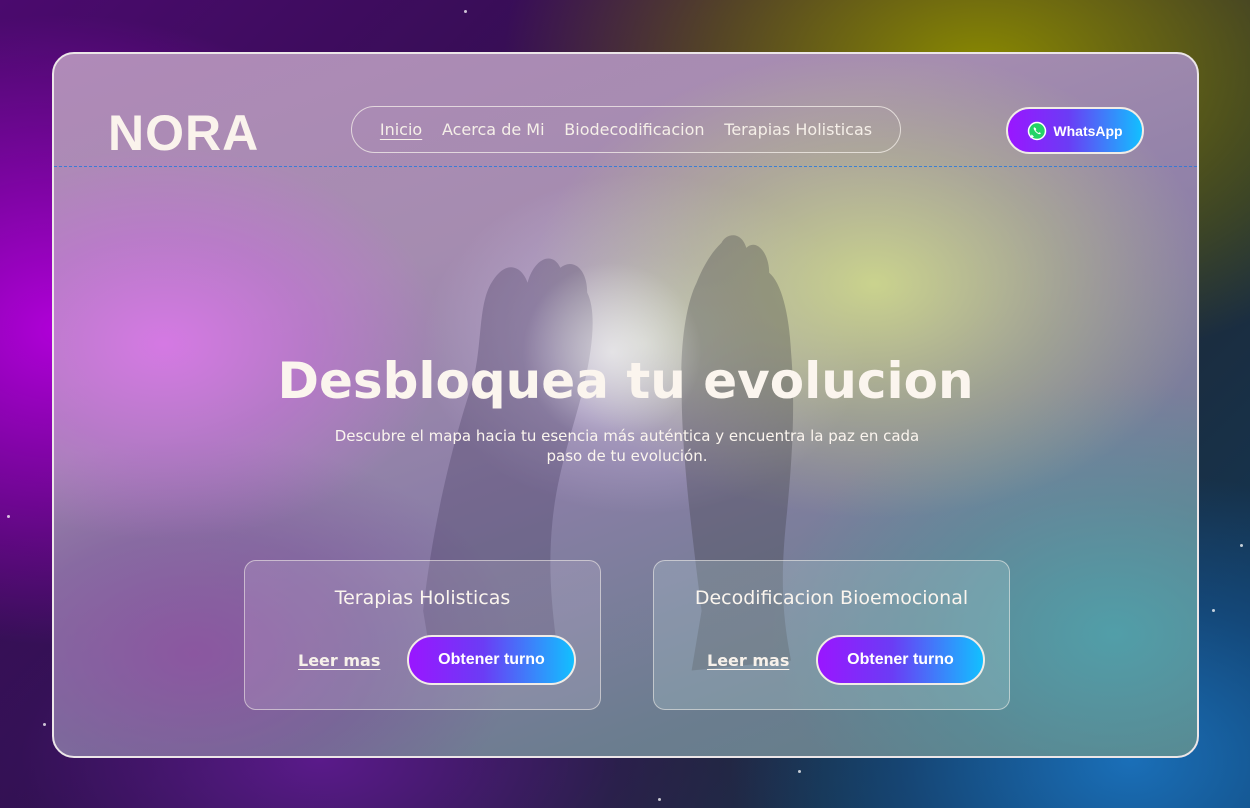 This screenshot has height=808, width=1250. Describe the element at coordinates (1088, 130) in the screenshot. I see `whatsapp-label: WhatsApp` at that location.